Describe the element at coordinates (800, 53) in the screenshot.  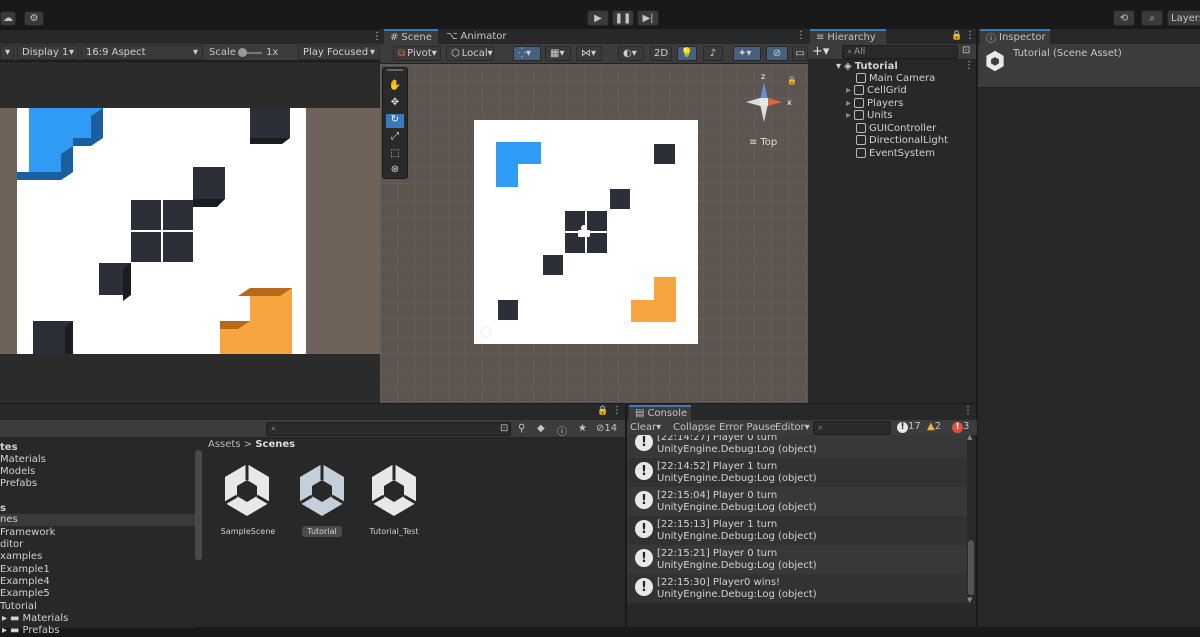
I see `camera-settings-button: ▭` at that location.